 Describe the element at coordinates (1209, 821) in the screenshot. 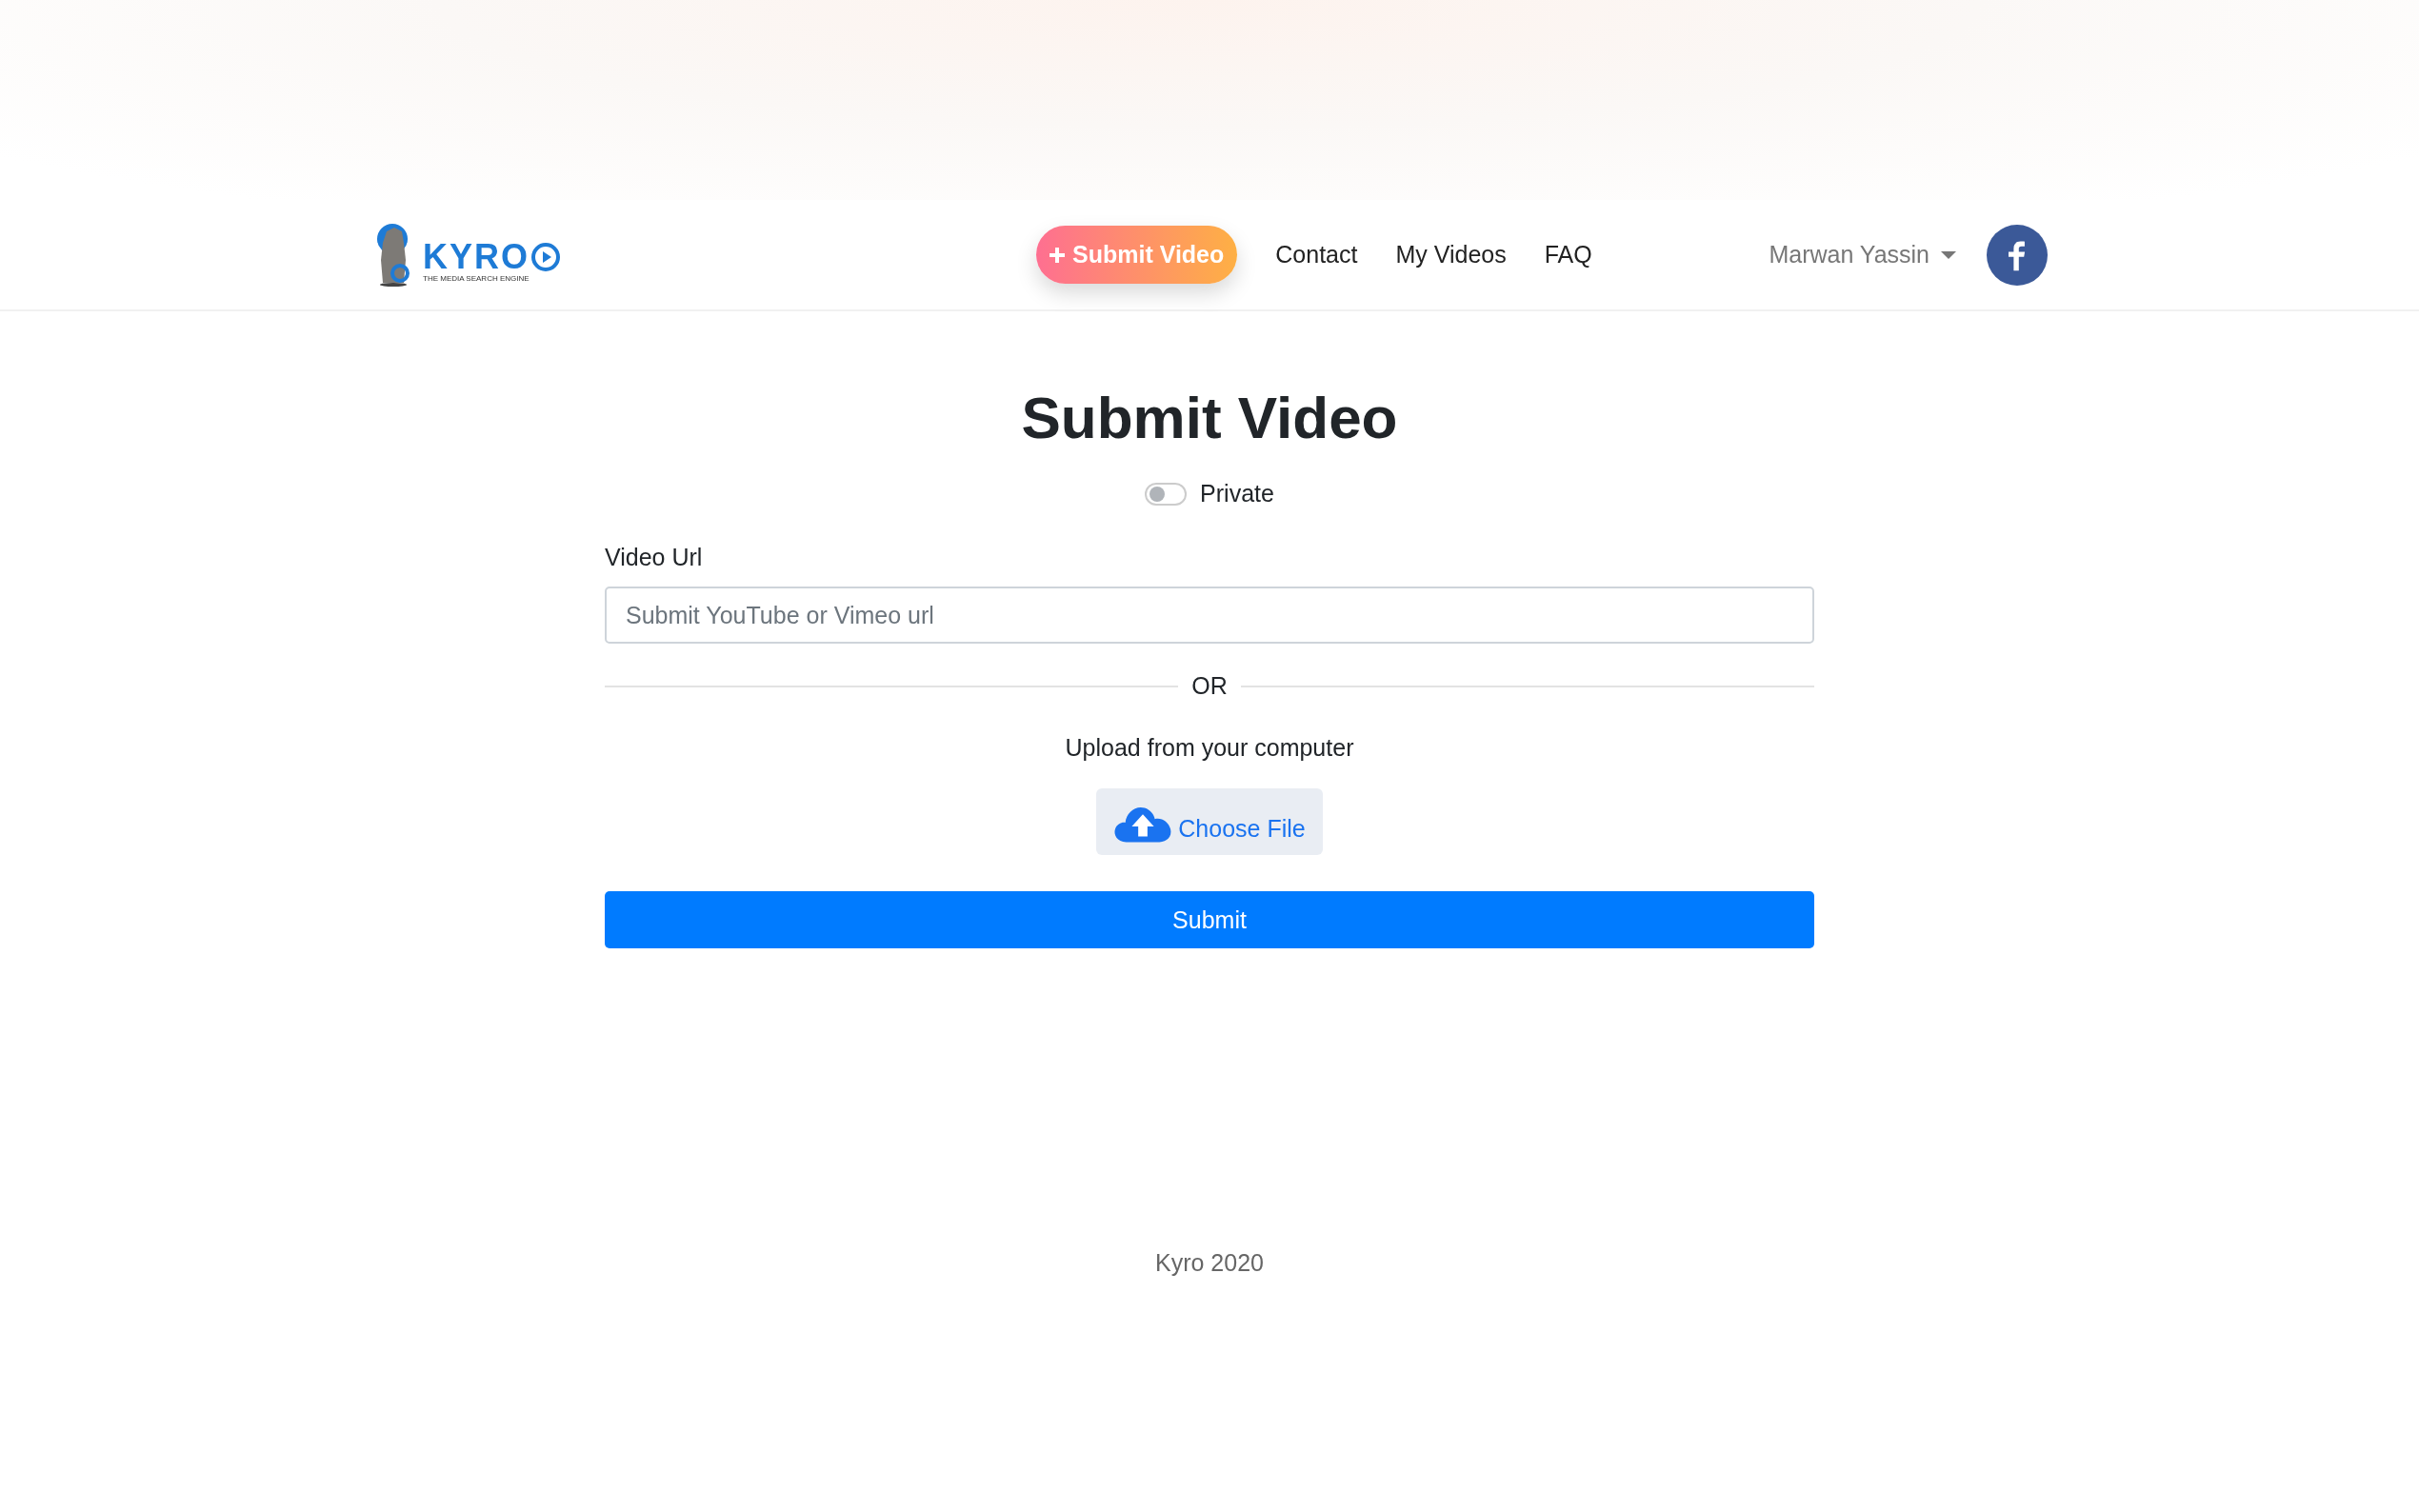

I see `choose-file-button: Choose File` at that location.